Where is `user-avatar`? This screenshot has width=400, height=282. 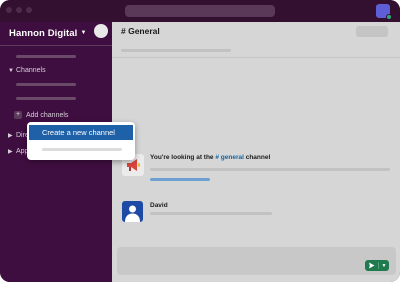
user-avatar is located at coordinates (384, 12).